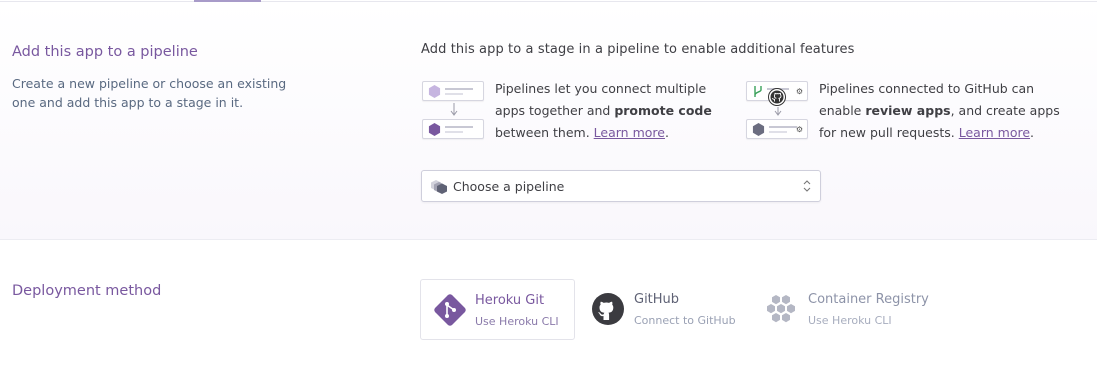 The width and height of the screenshot is (1097, 368). I want to click on heroku-git-icon, so click(450, 310).